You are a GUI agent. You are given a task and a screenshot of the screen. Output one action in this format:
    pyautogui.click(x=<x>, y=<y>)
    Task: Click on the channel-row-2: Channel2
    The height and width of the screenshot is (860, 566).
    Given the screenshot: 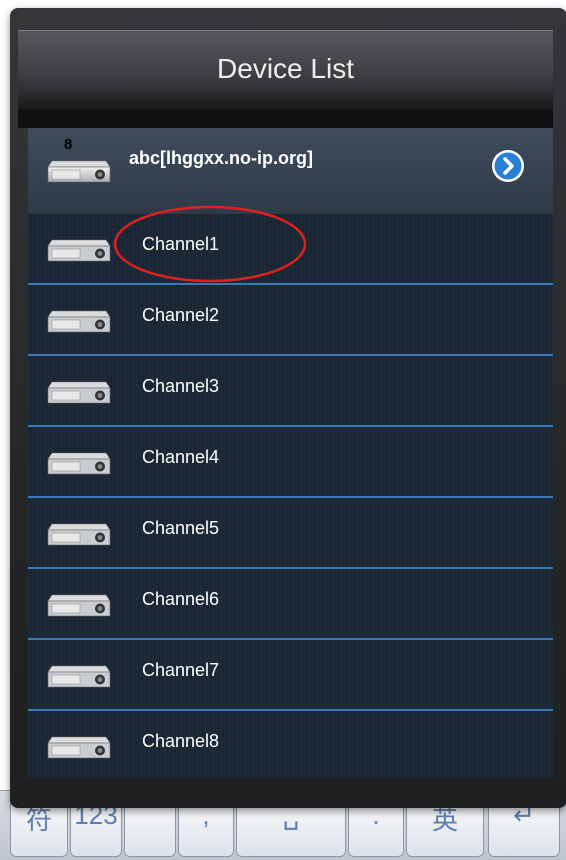 What is the action you would take?
    pyautogui.click(x=290, y=320)
    